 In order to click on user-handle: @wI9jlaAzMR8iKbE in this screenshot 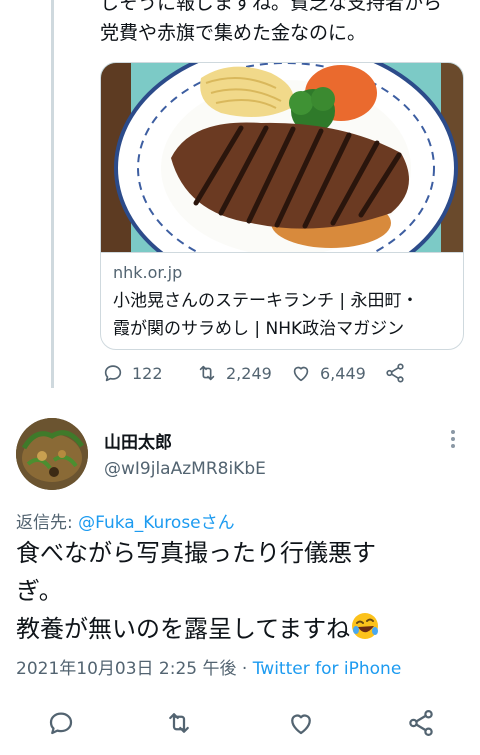, I will do `click(185, 469)`.